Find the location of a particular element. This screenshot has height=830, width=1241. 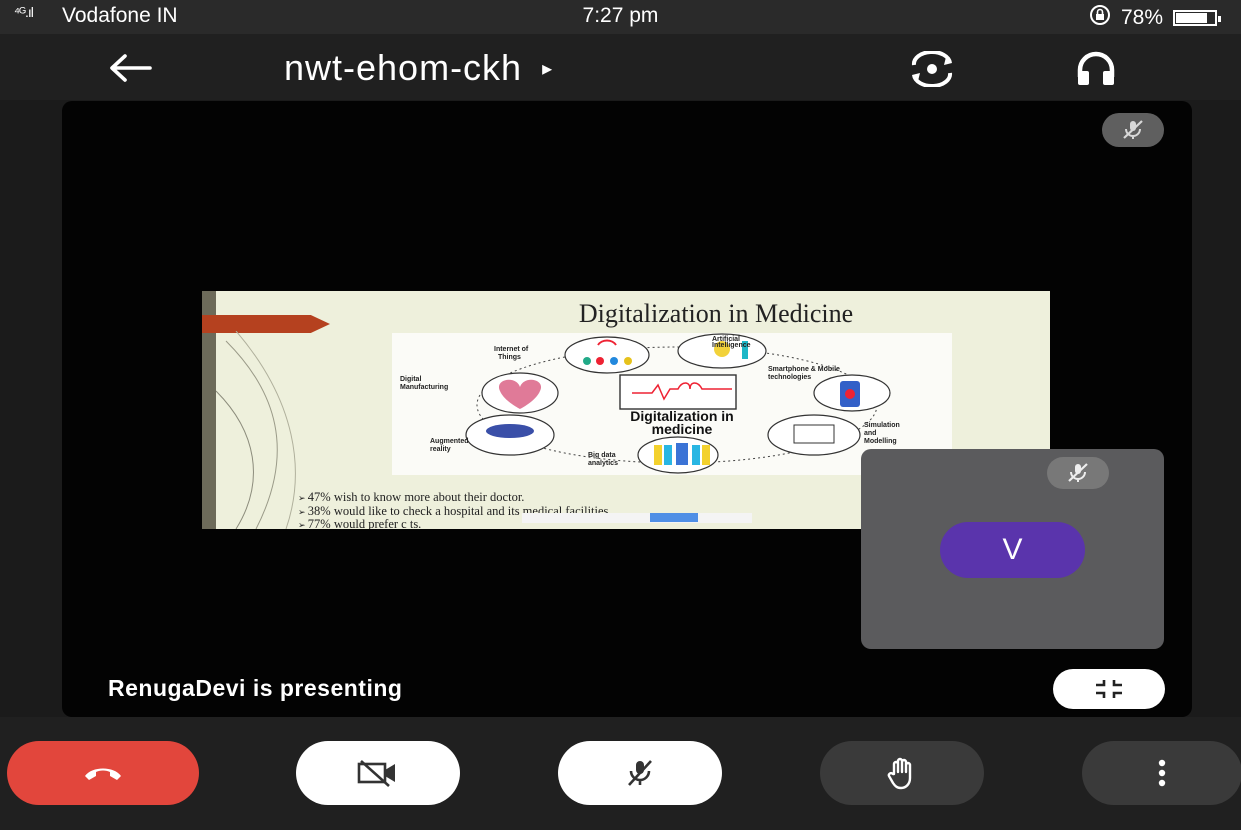

camera-off-icon is located at coordinates (376, 773).